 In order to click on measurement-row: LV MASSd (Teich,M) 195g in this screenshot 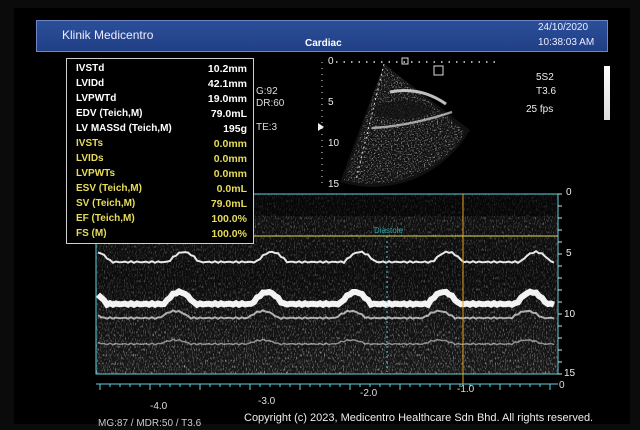, I will do `click(160, 129)`.